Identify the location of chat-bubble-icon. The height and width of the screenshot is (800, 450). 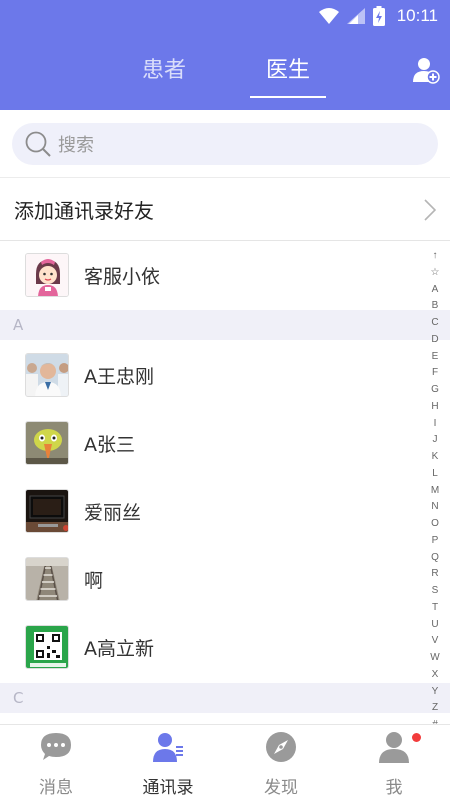
(56, 746).